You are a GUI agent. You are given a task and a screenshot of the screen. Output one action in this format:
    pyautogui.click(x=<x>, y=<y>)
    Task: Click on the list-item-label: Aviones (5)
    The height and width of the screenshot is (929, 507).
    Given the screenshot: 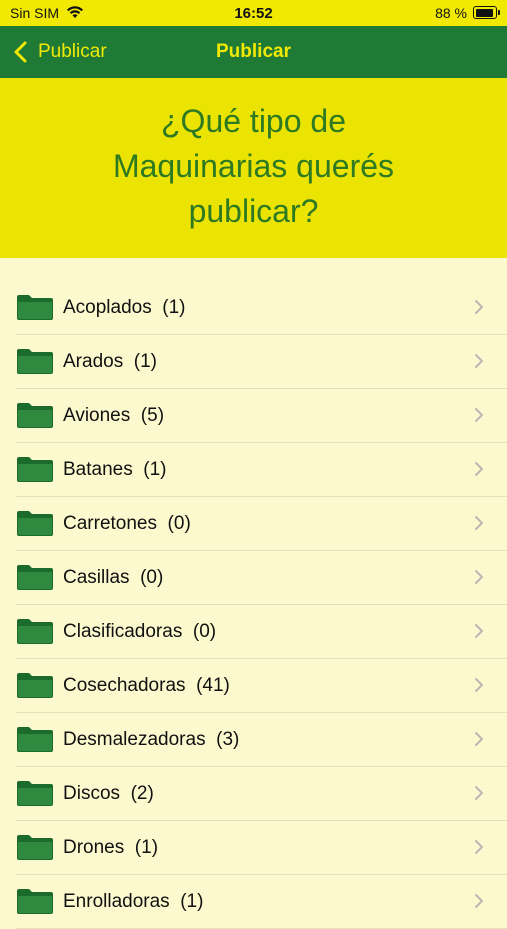 What is the action you would take?
    pyautogui.click(x=114, y=415)
    